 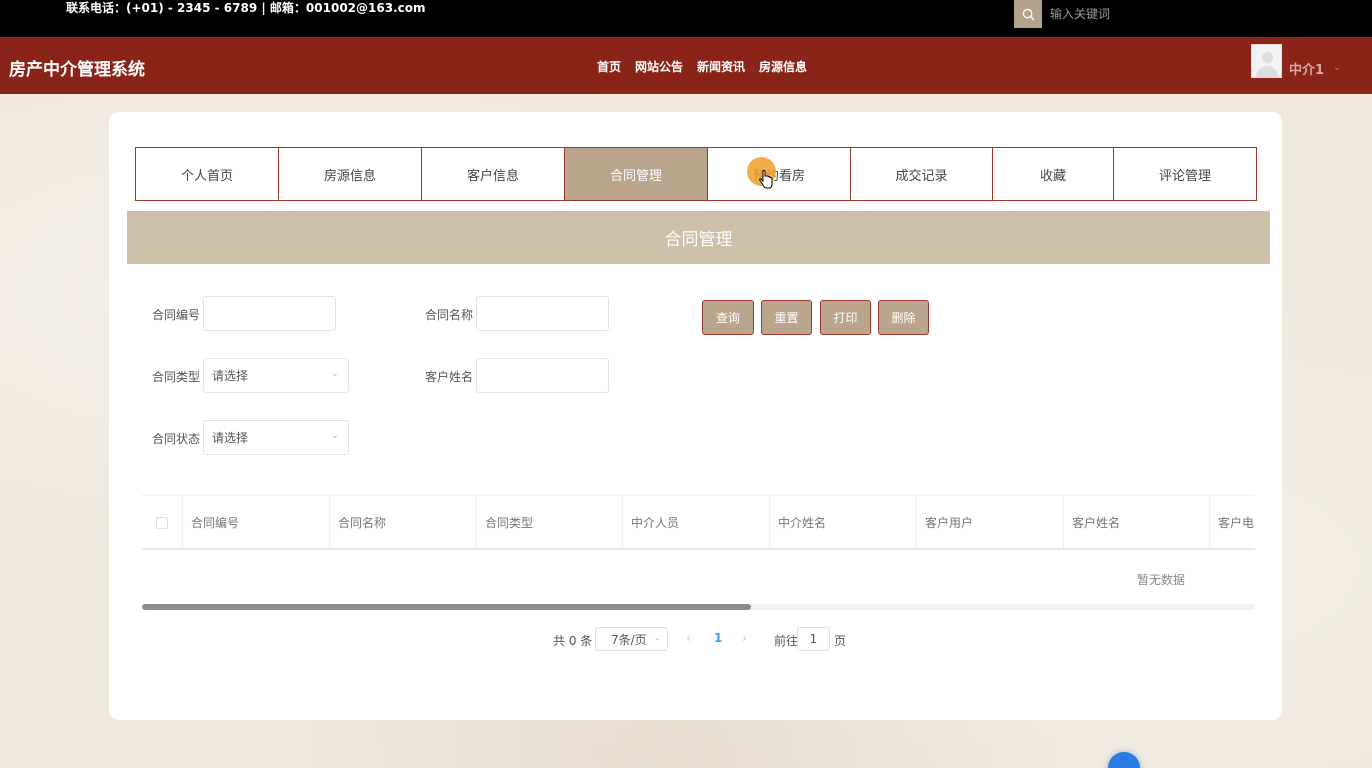 What do you see at coordinates (276, 375) in the screenshot?
I see `contract-type-select: 请选择 ⌄` at bounding box center [276, 375].